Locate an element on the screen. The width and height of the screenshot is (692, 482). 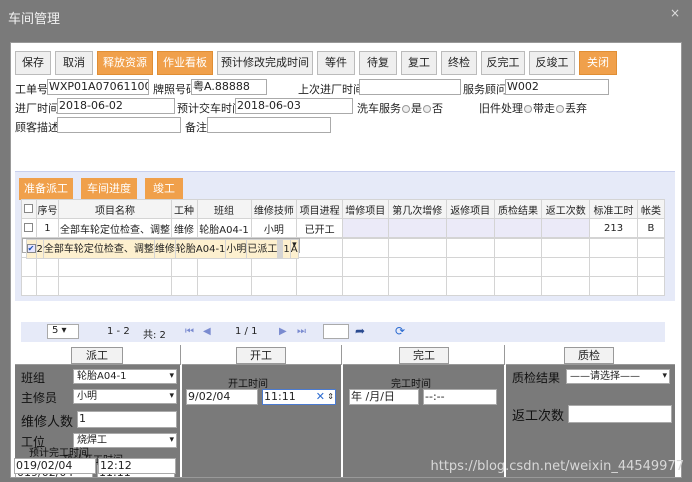
refresh-icon: ⟳ is located at coordinates (400, 331).